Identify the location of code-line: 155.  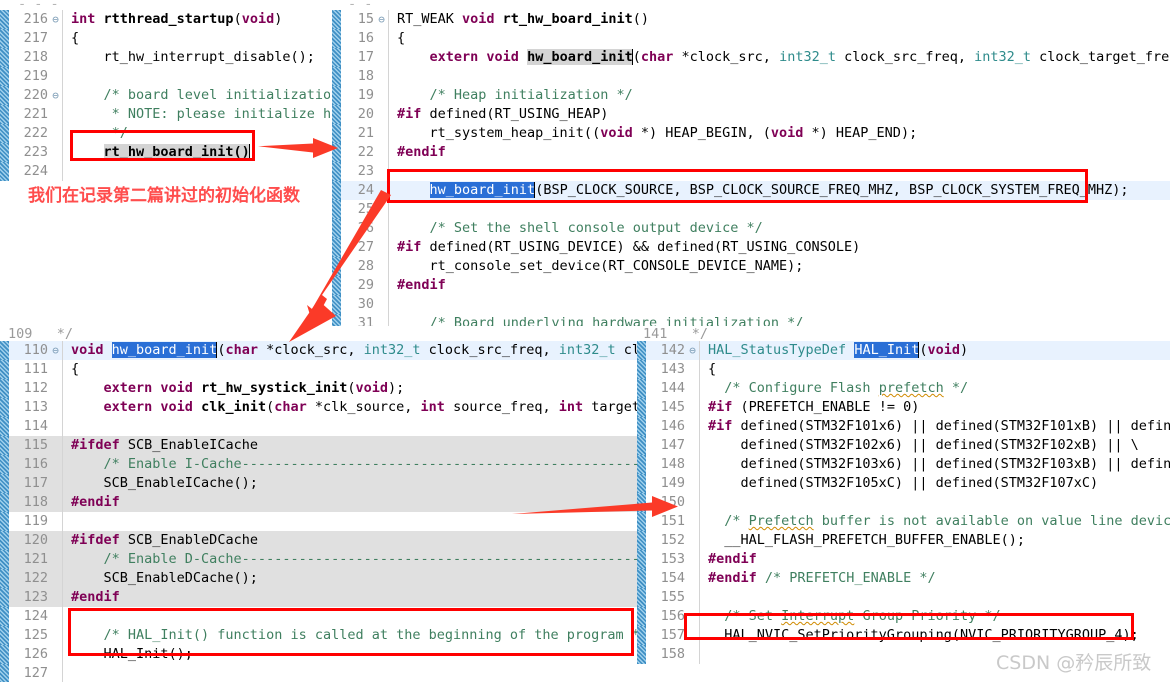
(903, 597).